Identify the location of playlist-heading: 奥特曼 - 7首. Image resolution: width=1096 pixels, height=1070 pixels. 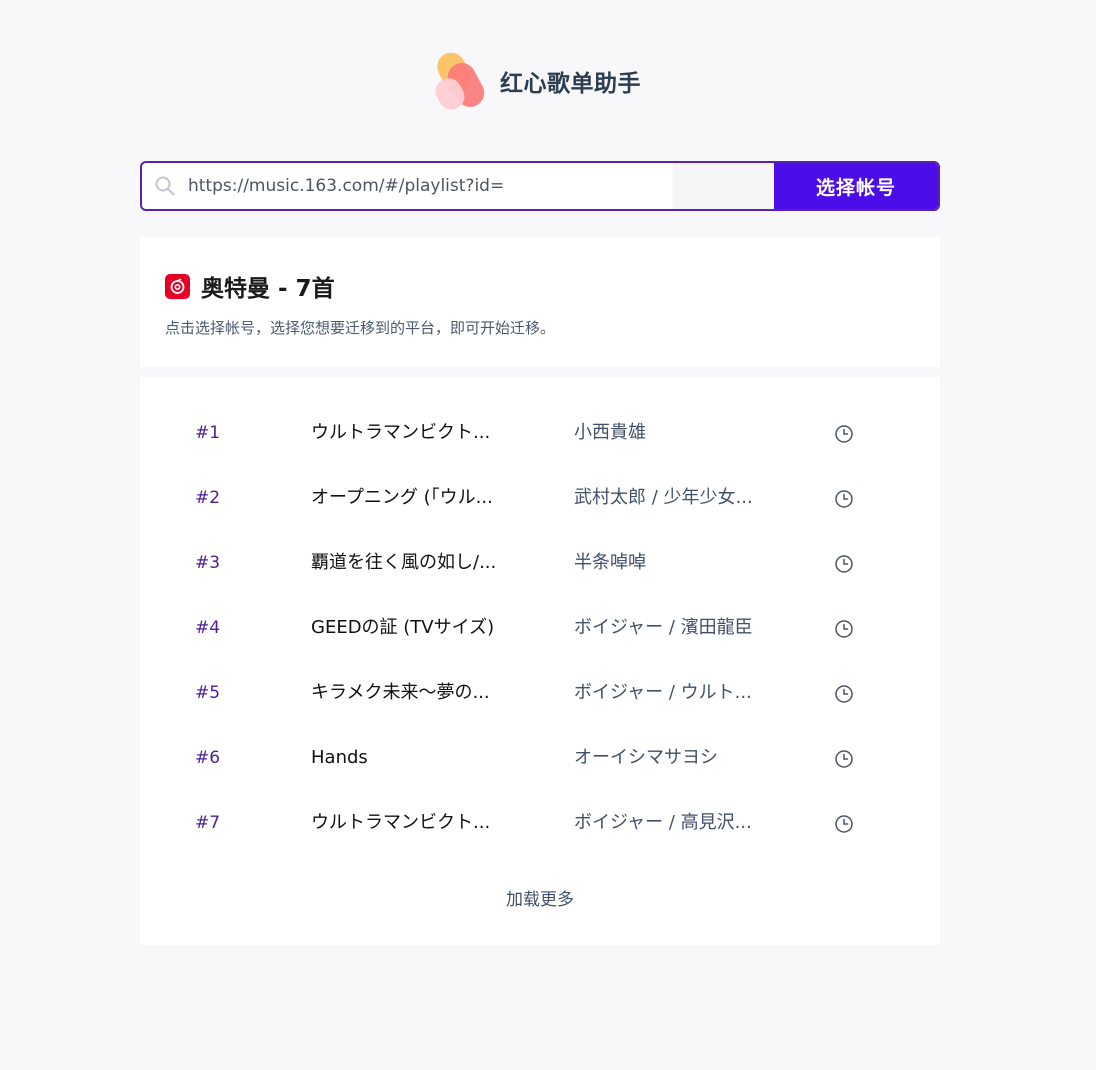
(250, 286).